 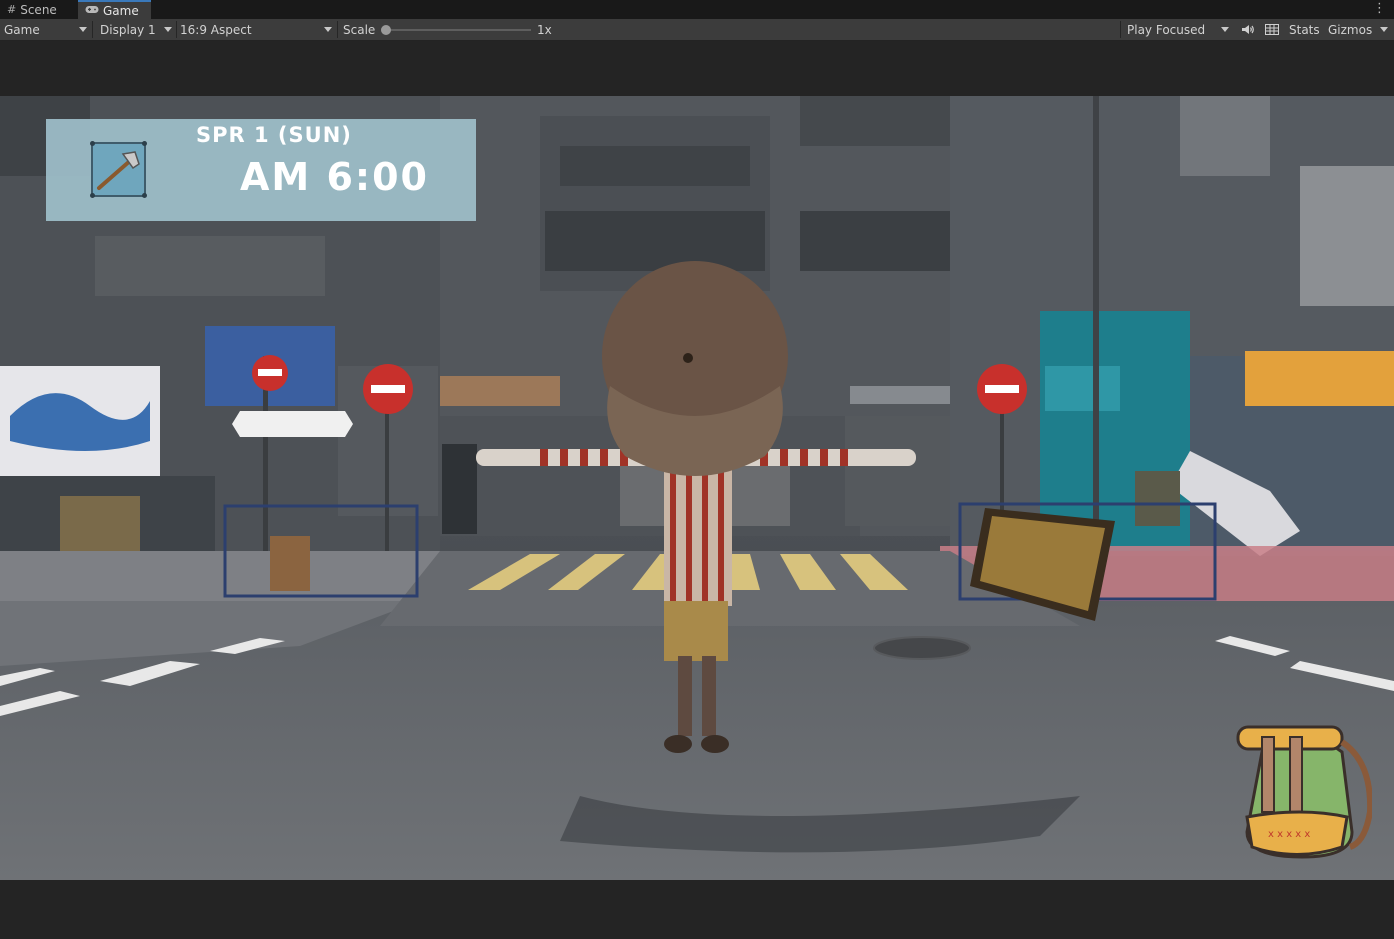 I want to click on tab-scene: # Scene, so click(x=38, y=9).